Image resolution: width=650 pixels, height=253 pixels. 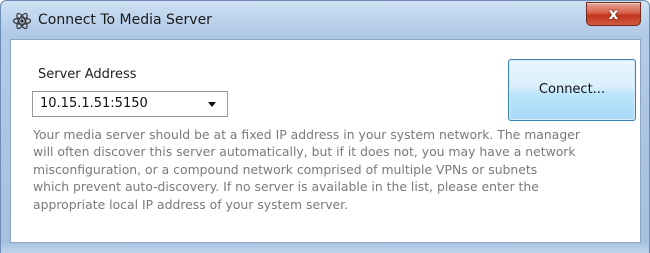 I want to click on close-button: x, so click(x=613, y=14).